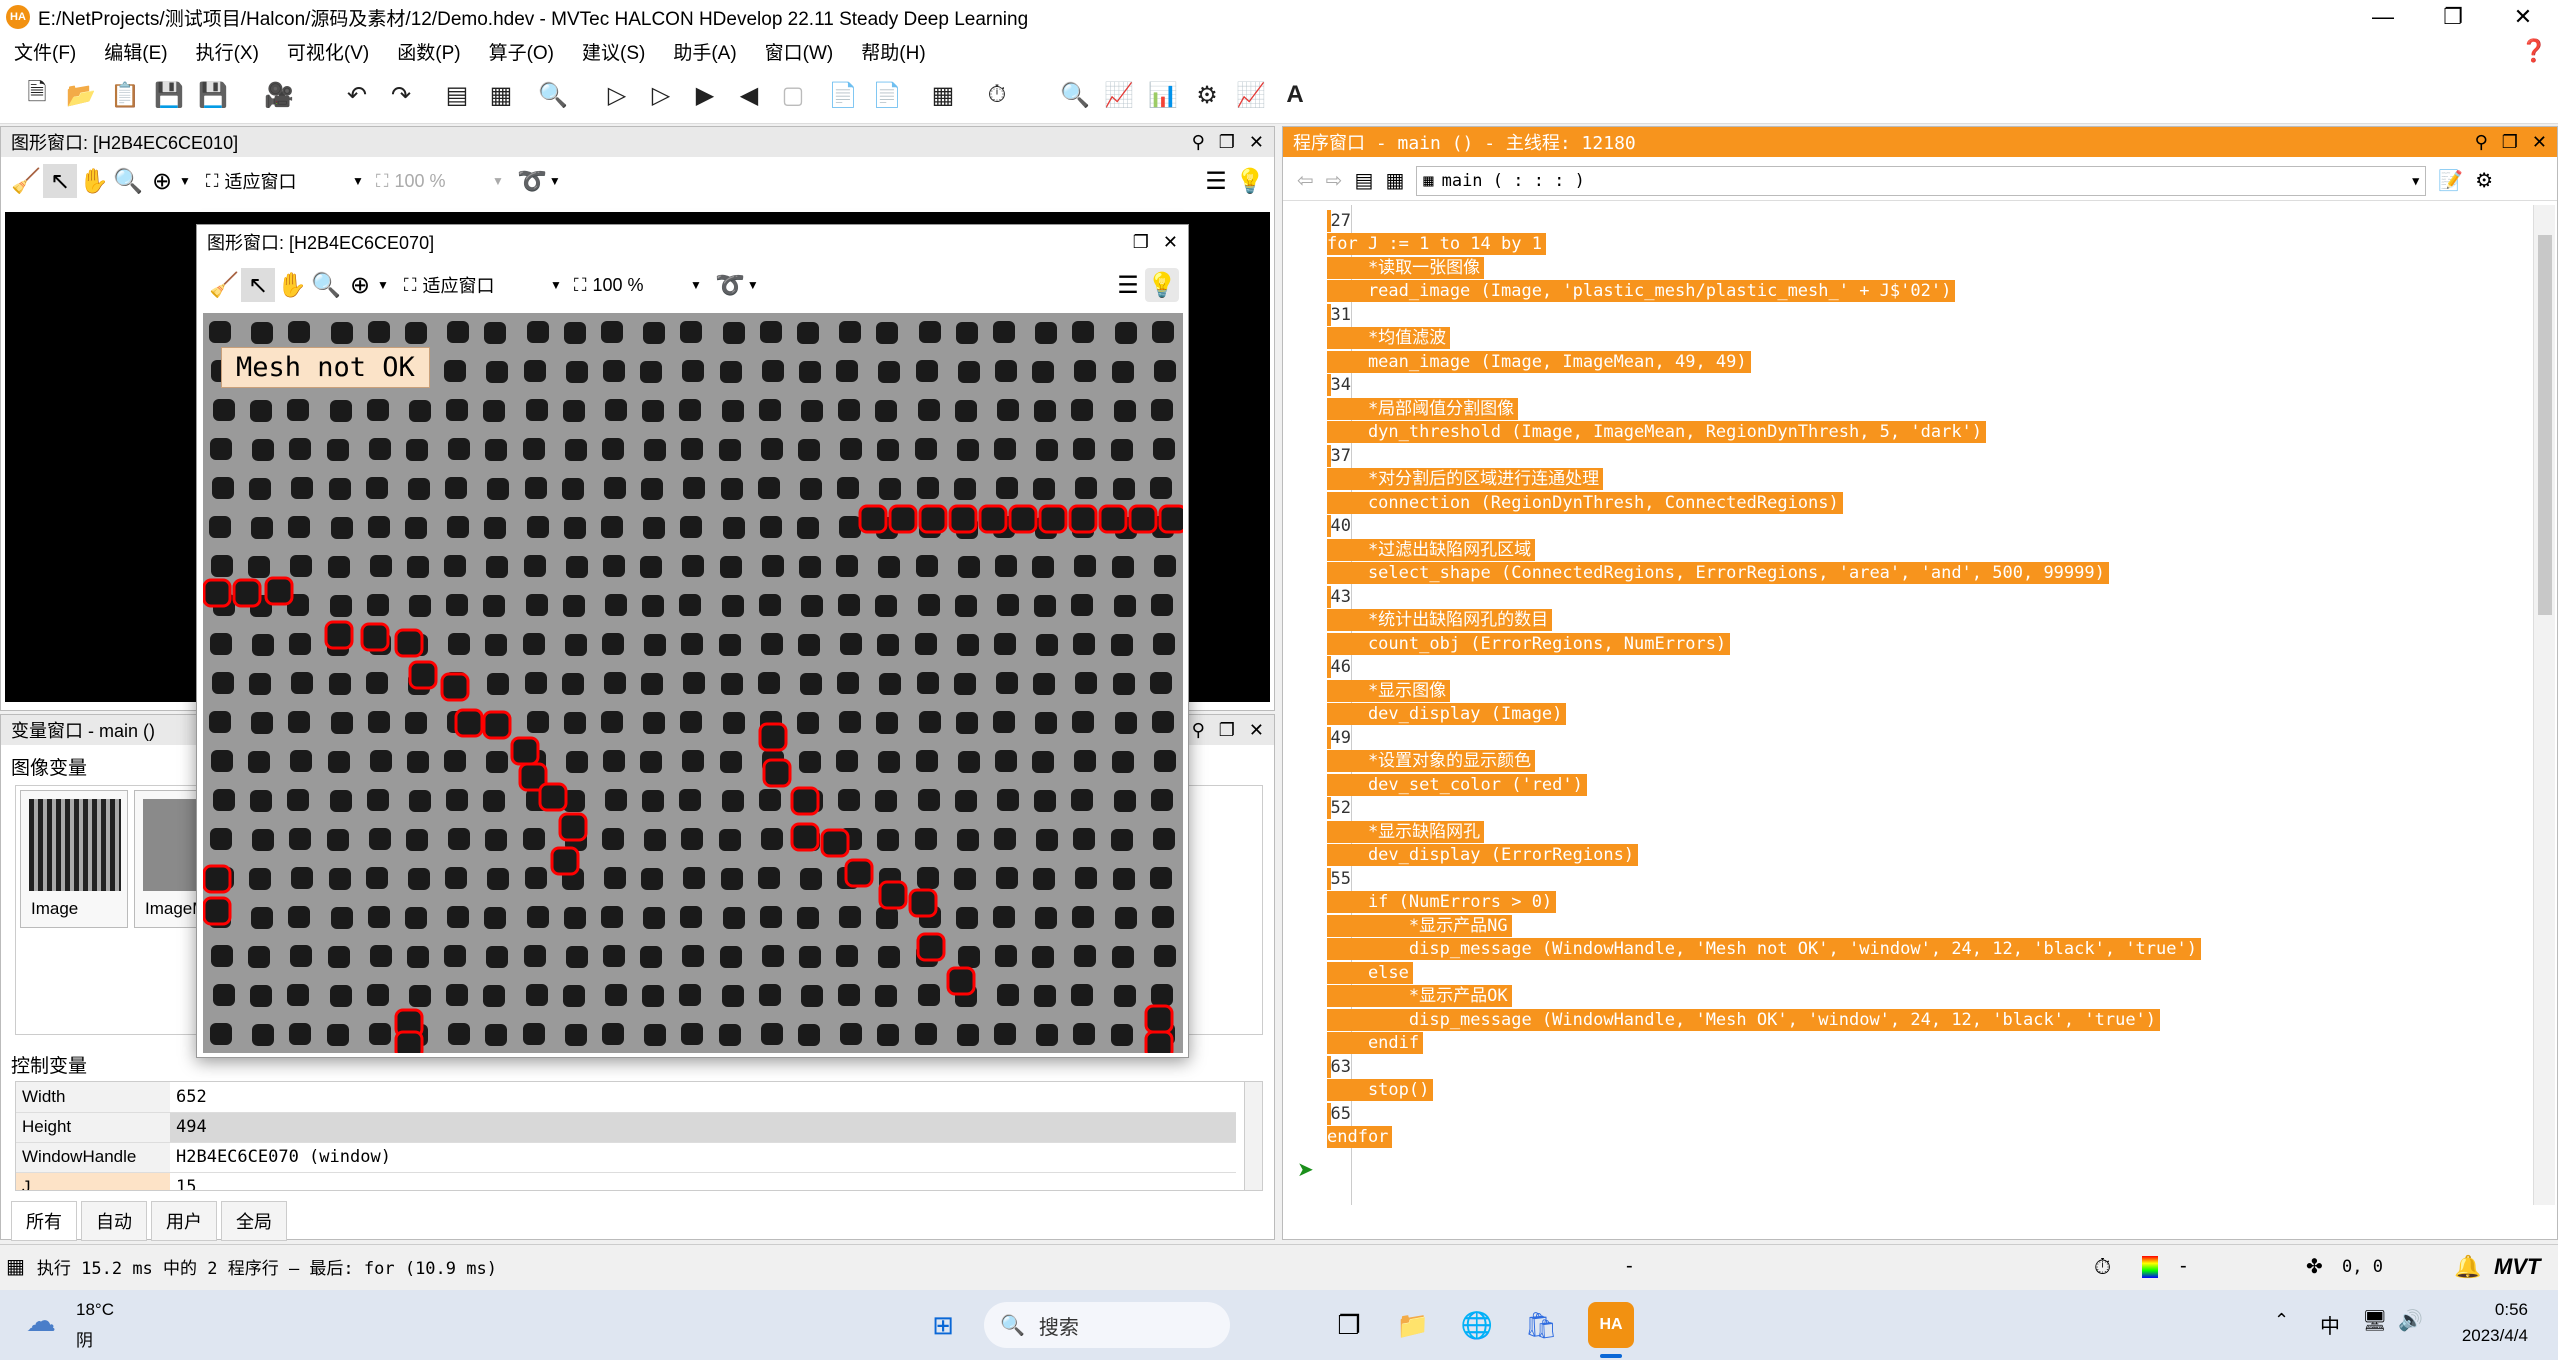 The image size is (2558, 1360). Describe the element at coordinates (553, 95) in the screenshot. I see `find-icon: 🔍` at that location.